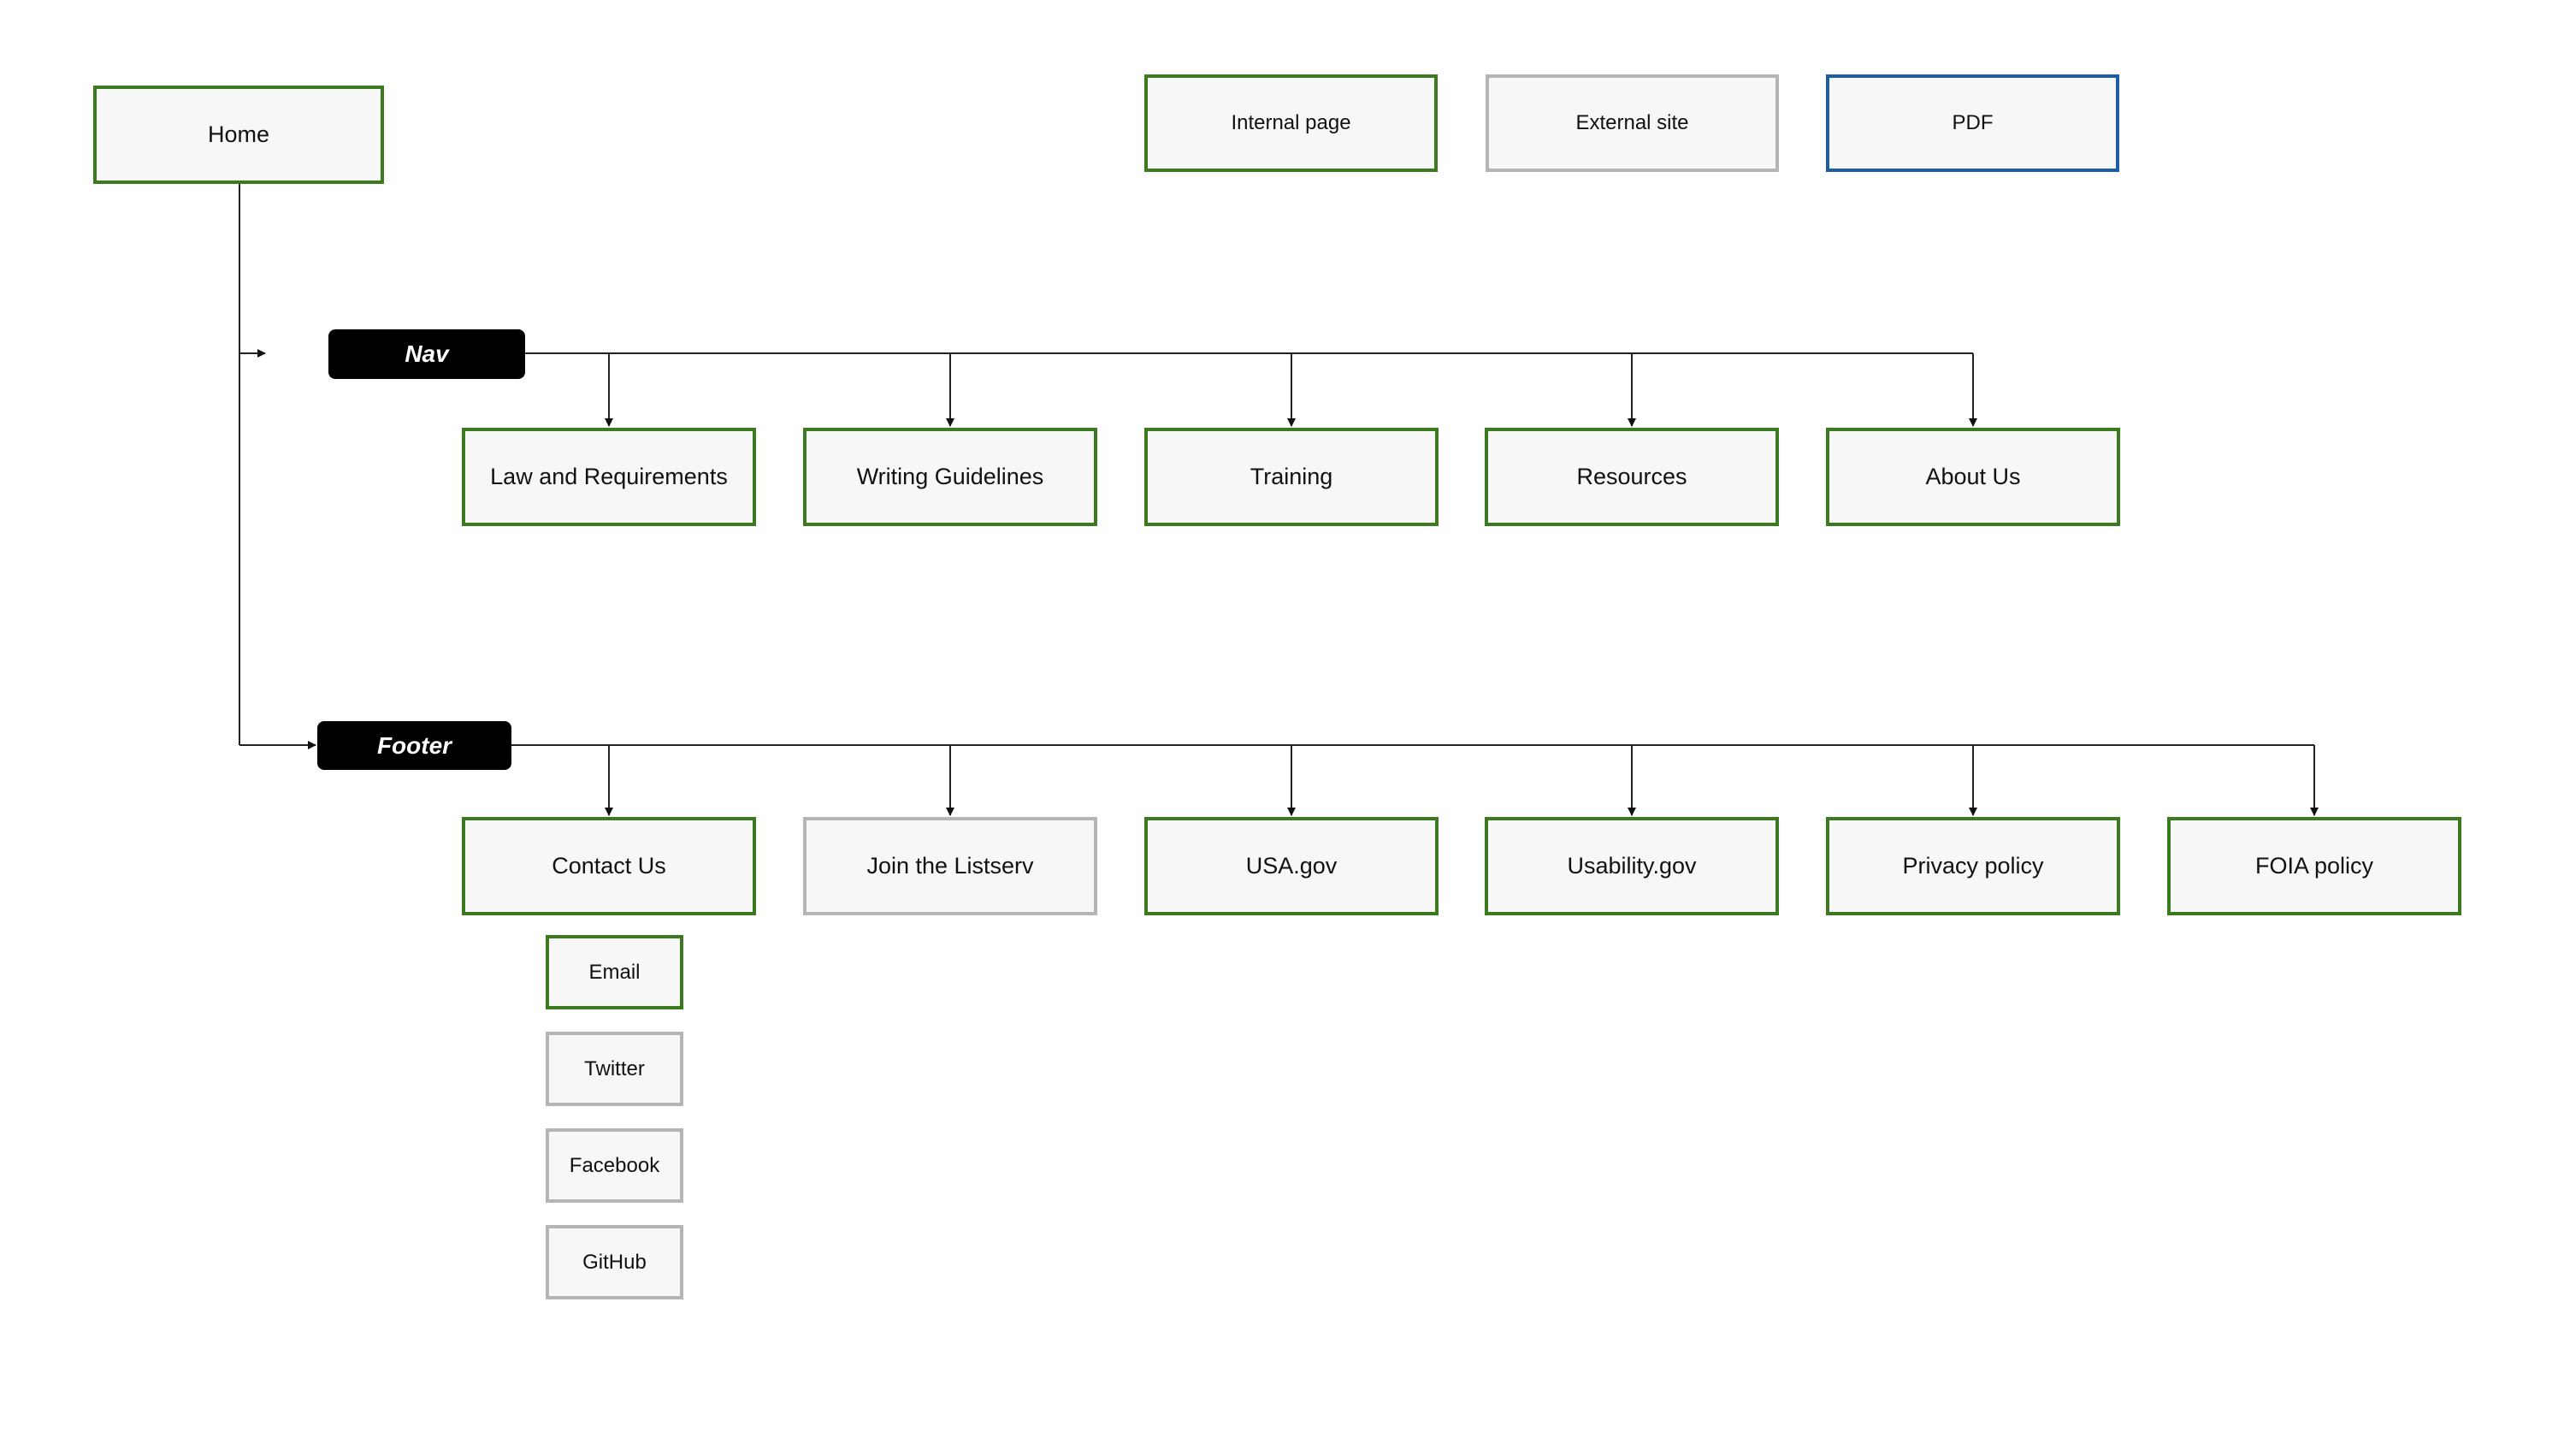 This screenshot has height=1444, width=2576. What do you see at coordinates (1632, 123) in the screenshot?
I see `legend-external-site: External site` at bounding box center [1632, 123].